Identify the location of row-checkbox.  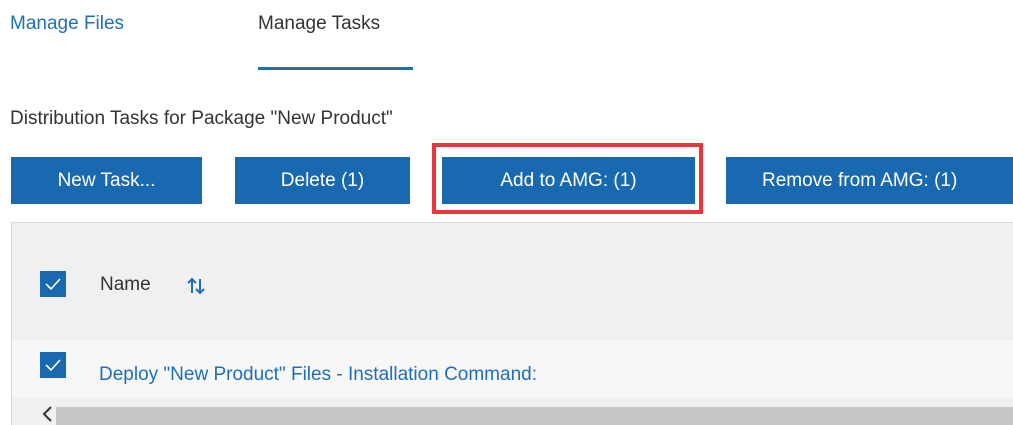
(53, 365).